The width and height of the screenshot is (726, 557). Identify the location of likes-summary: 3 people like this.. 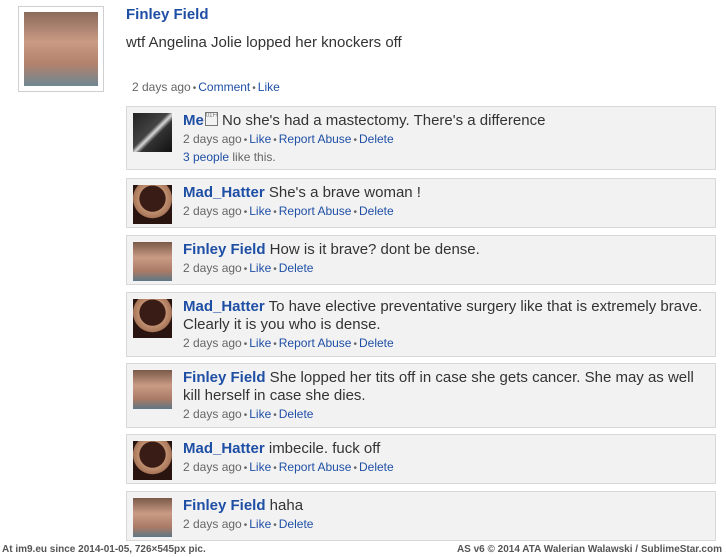
(445, 157).